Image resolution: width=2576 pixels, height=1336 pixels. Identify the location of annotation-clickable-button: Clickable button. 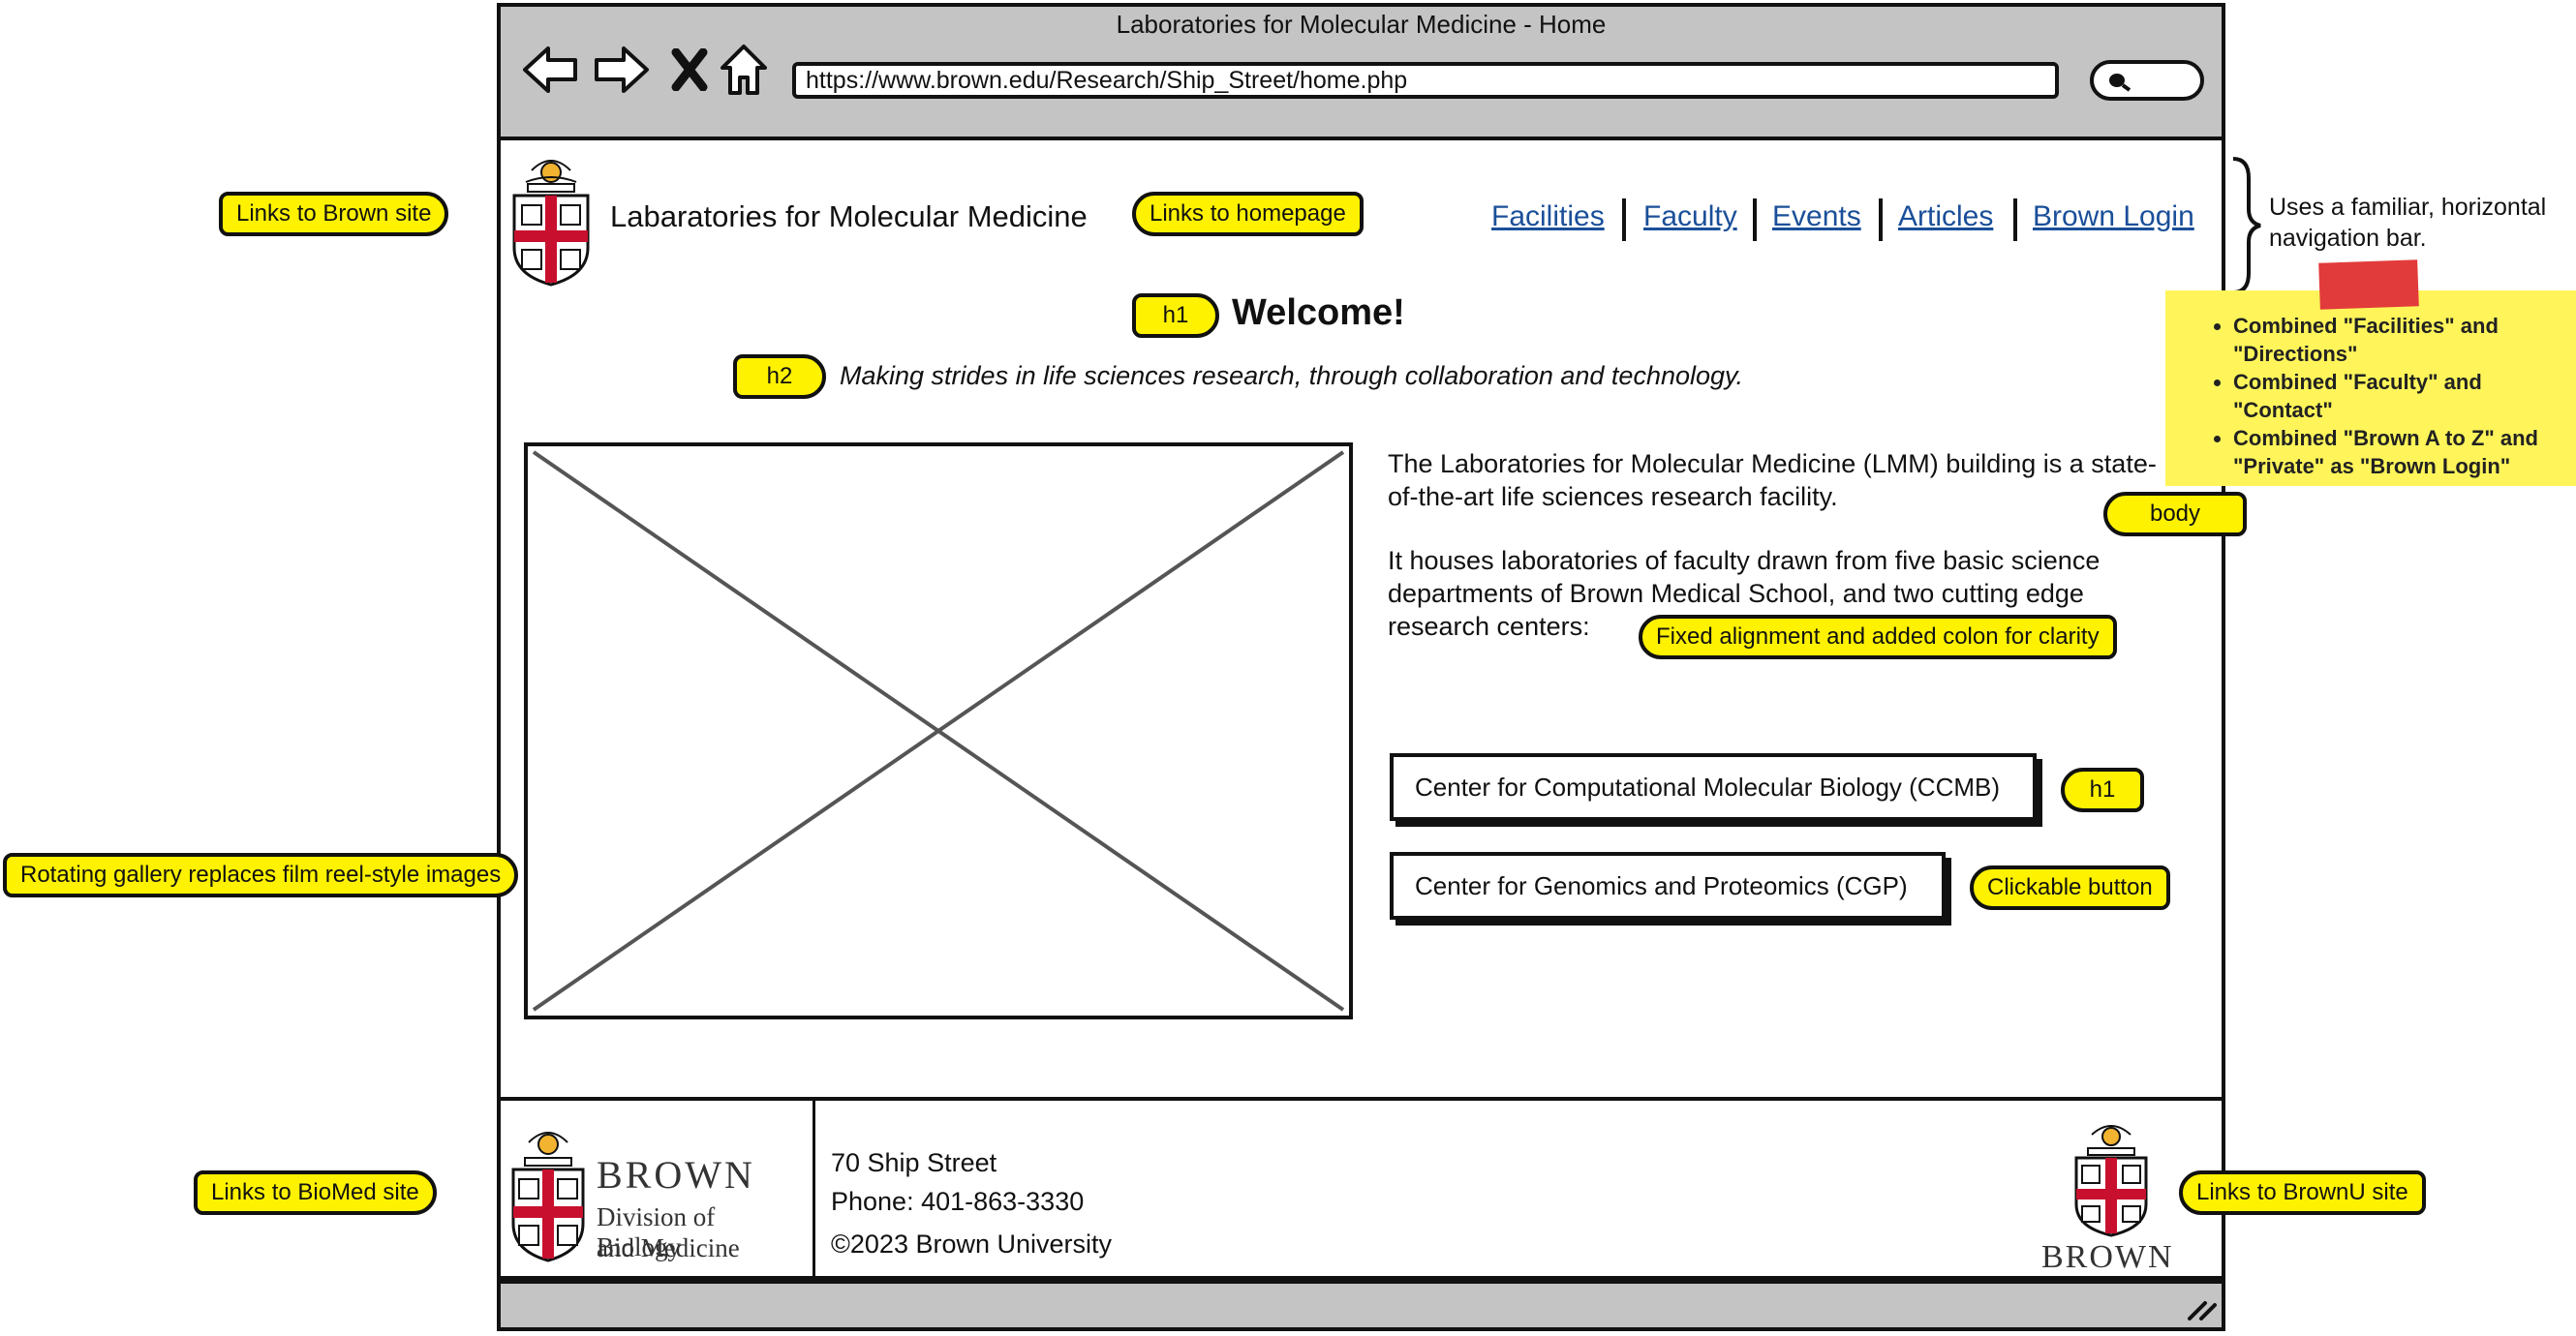
(2070, 888).